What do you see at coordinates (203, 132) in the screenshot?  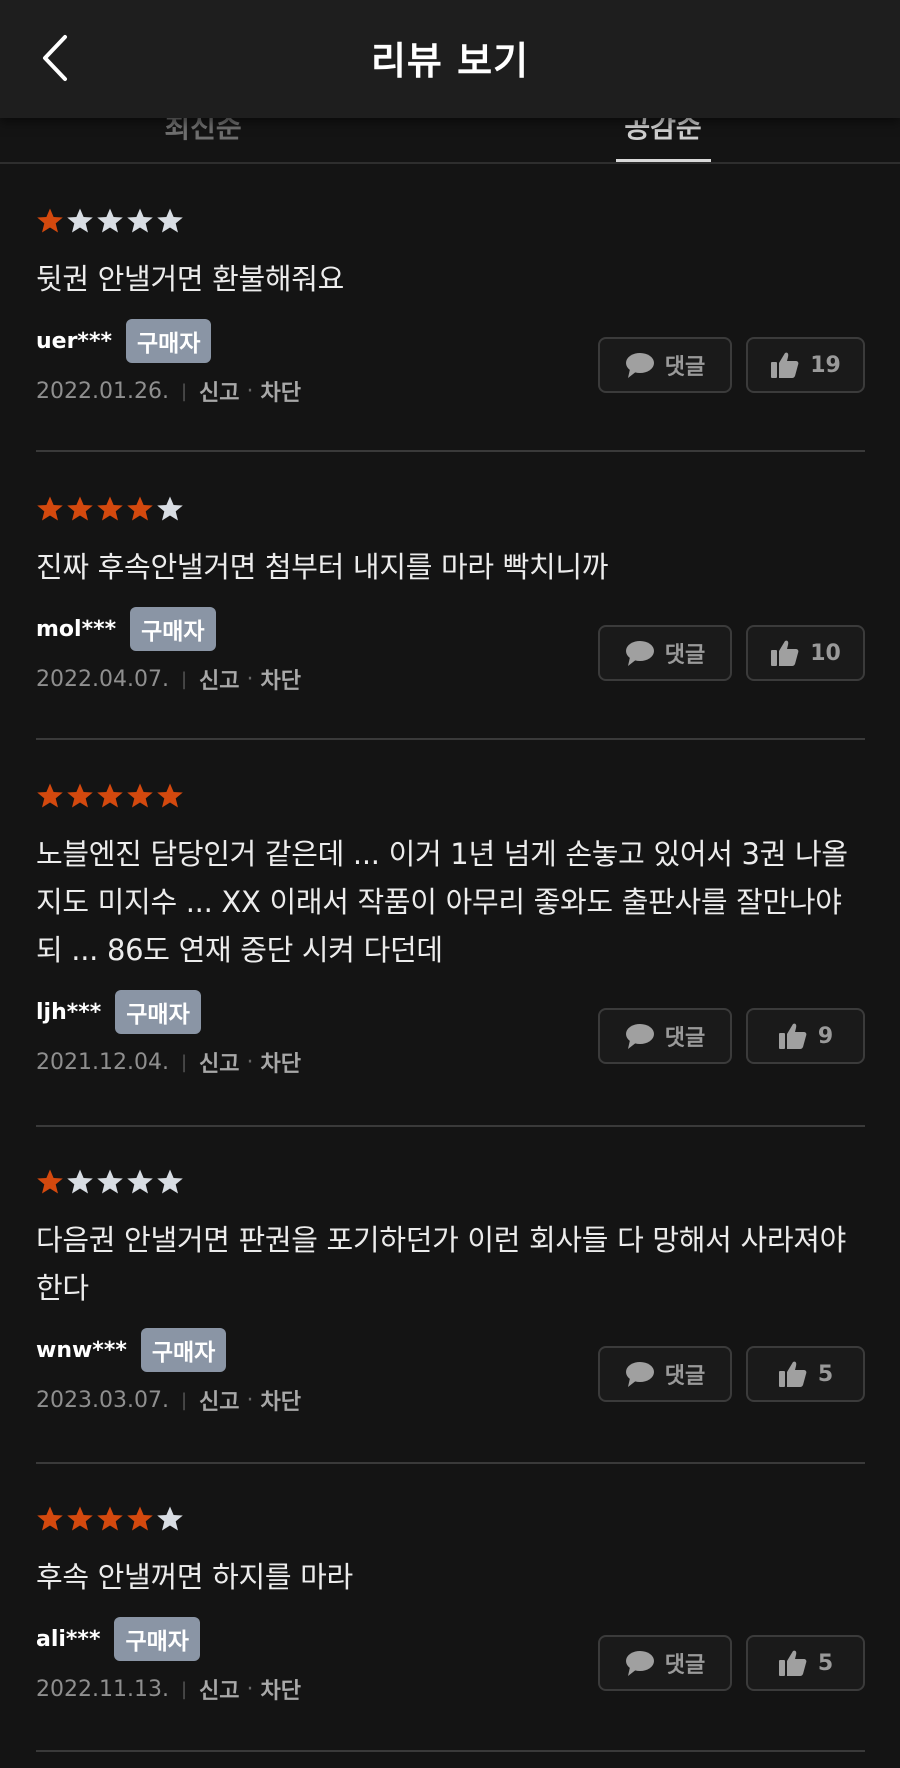 I see `tab-latest: 최신순` at bounding box center [203, 132].